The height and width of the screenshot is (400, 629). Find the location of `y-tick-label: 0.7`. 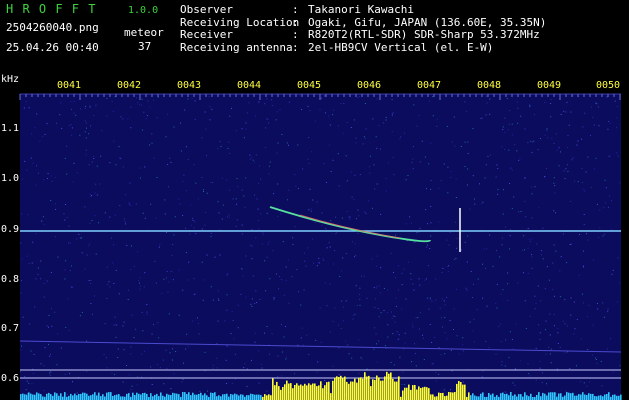

y-tick-label: 0.7 is located at coordinates (9, 328).